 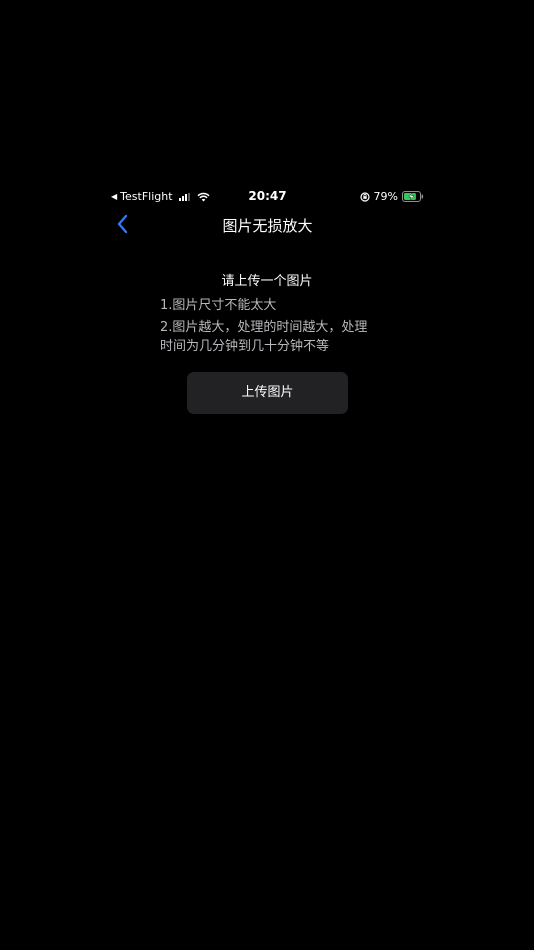 What do you see at coordinates (364, 196) in the screenshot?
I see `orientation-lock-icon` at bounding box center [364, 196].